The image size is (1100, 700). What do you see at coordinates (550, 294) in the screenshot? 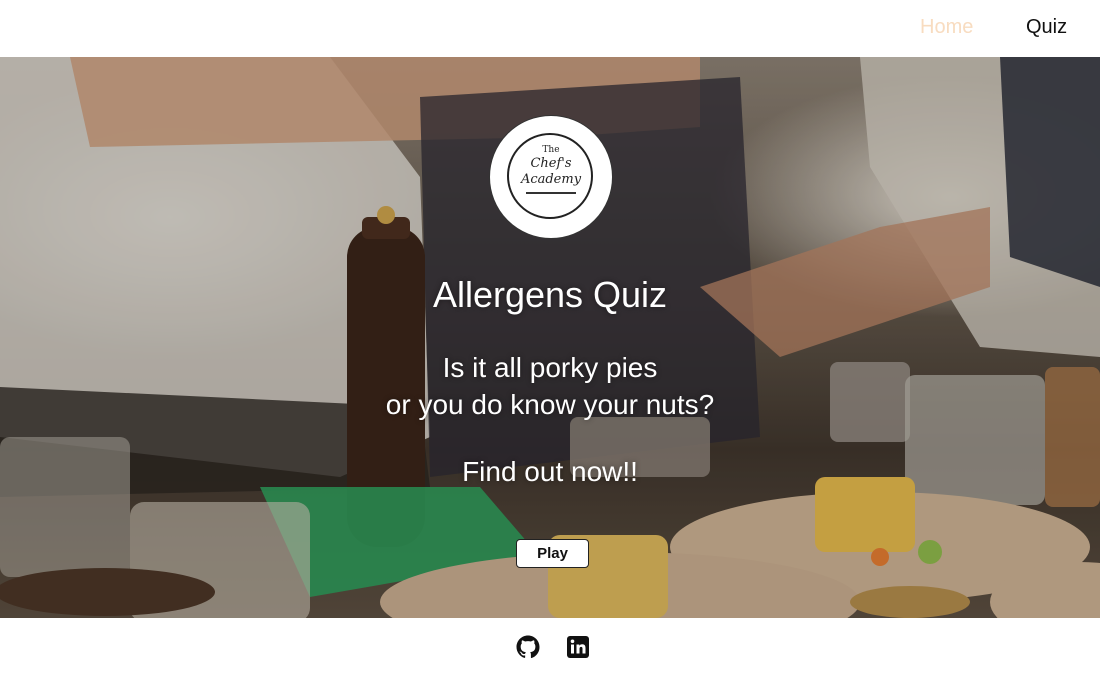
I see `page-title: Allergens Quiz` at bounding box center [550, 294].